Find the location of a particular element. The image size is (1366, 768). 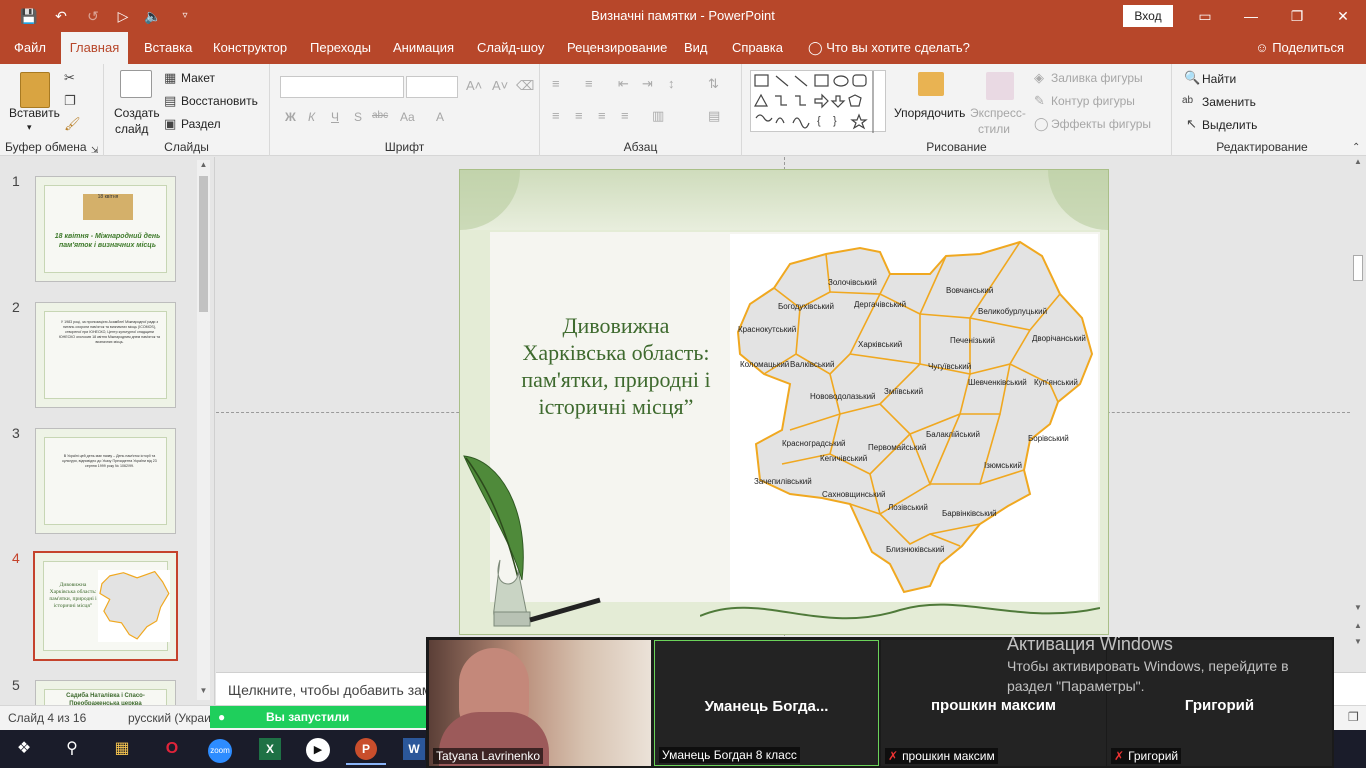

reset-icon: ▤ is located at coordinates (170, 101).